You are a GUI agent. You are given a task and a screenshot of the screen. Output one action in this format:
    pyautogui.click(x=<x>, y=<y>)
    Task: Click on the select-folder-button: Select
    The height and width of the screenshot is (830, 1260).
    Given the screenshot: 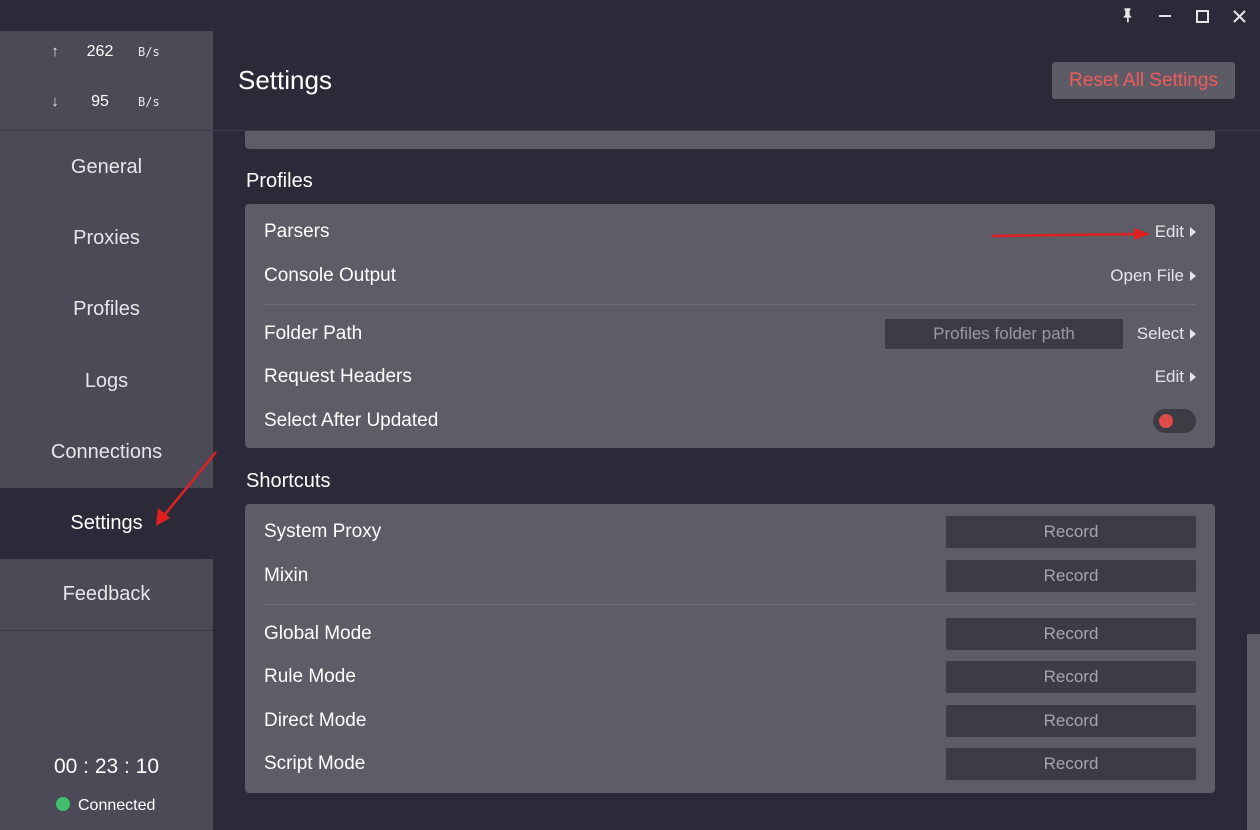 What is the action you would take?
    pyautogui.click(x=1166, y=334)
    